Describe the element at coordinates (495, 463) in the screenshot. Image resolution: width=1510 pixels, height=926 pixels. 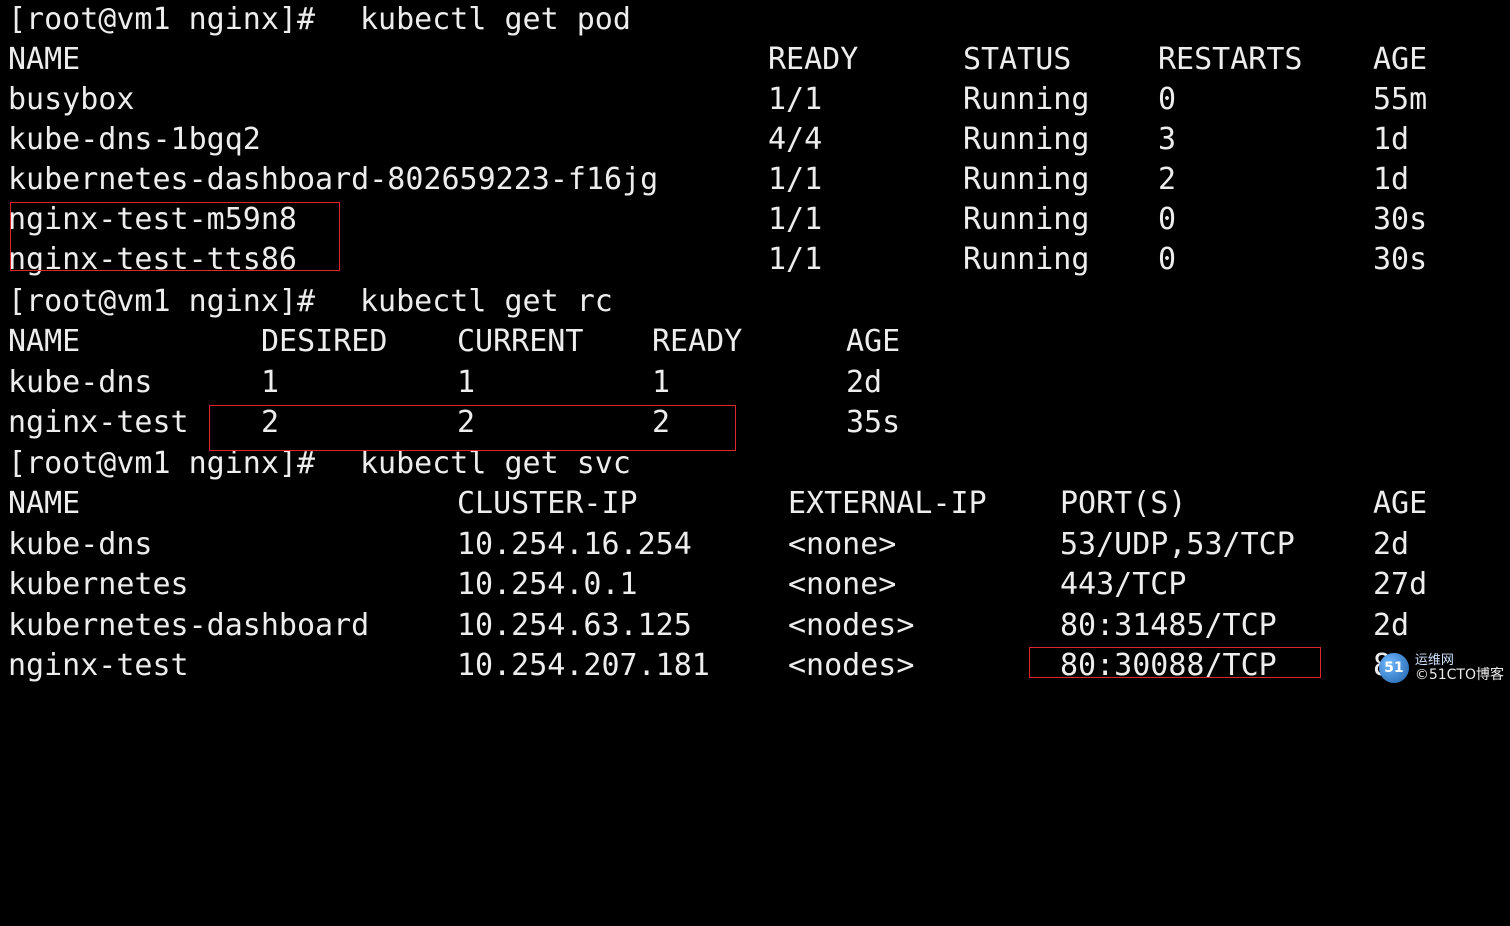
I see `command-text: kubectl get svc` at that location.